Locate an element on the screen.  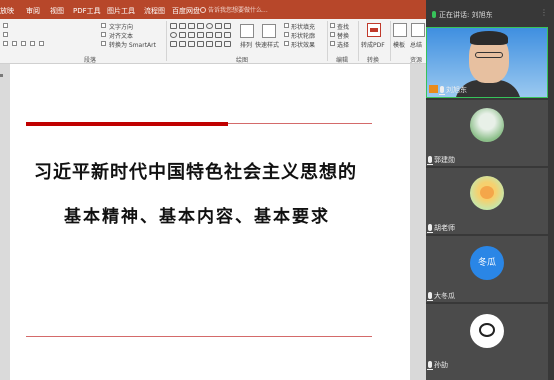
group-label-convert: 转换 is located at coordinates (373, 60).